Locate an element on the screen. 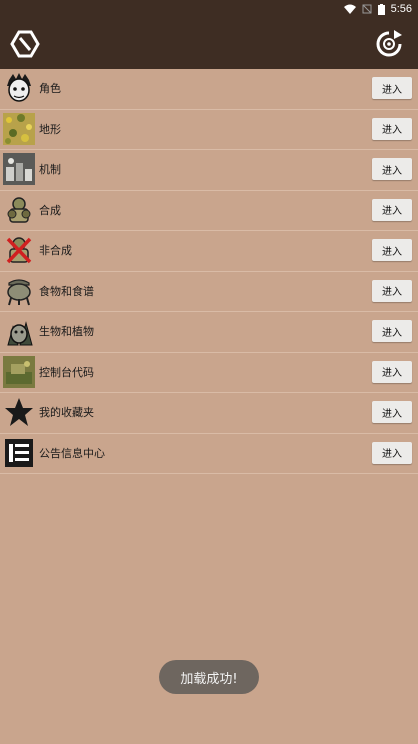 The height and width of the screenshot is (744, 418). menu-item-console: 控制台代码 进入 is located at coordinates (209, 373).